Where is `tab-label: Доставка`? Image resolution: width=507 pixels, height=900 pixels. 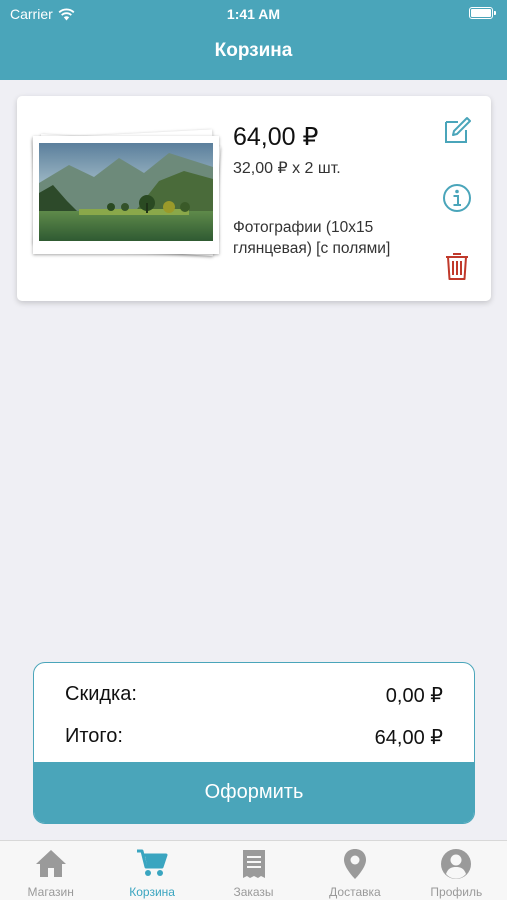
tab-label: Доставка is located at coordinates (355, 892).